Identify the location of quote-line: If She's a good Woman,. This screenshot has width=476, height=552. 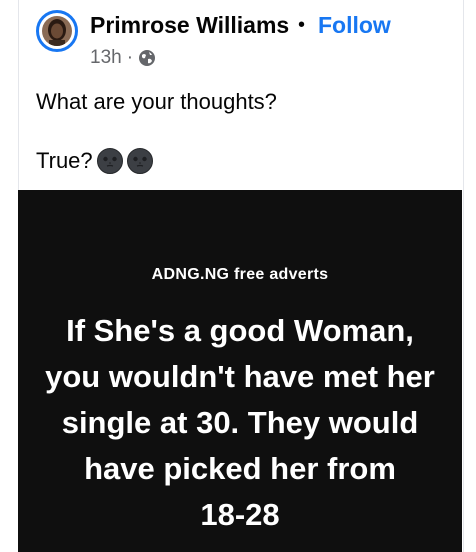
(240, 330).